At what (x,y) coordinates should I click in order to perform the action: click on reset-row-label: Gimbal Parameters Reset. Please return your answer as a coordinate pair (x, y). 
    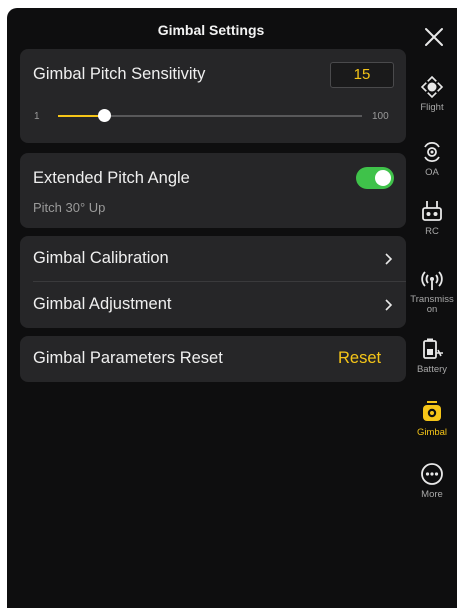
    Looking at the image, I should click on (128, 358).